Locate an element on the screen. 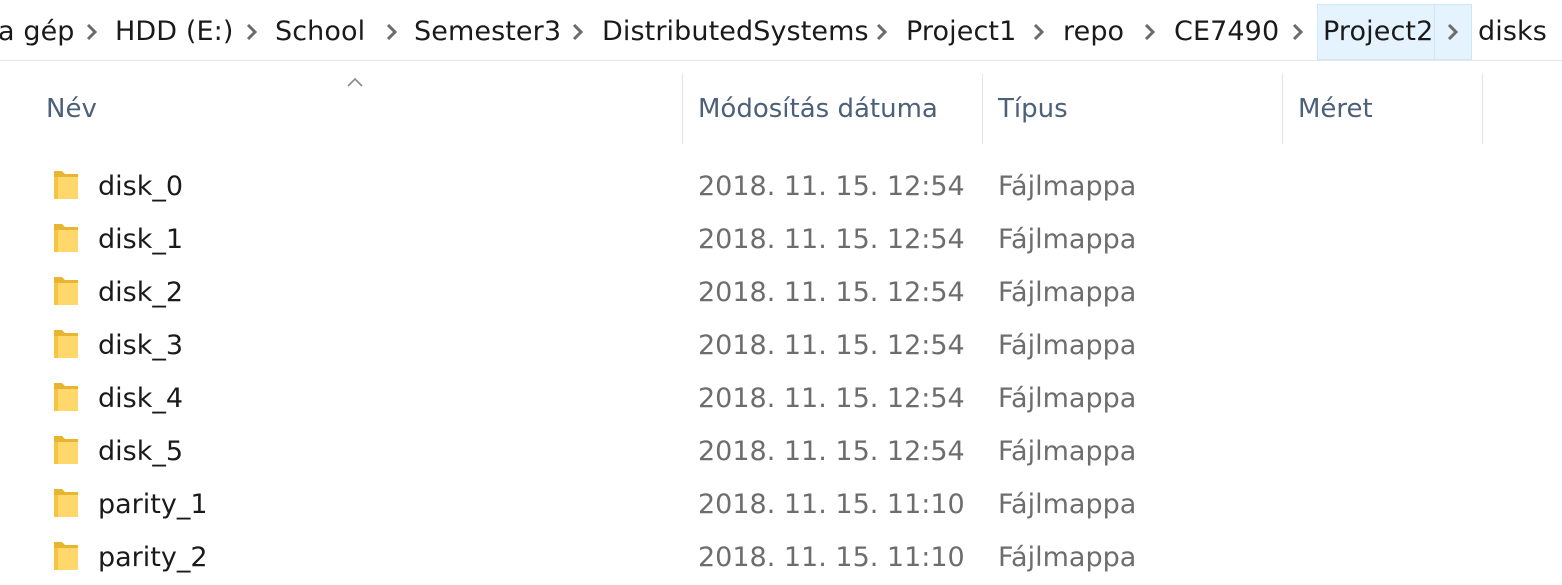  file-row: disk_0 2018. 11. 15. 12:54 Fájlmappa is located at coordinates (781, 186).